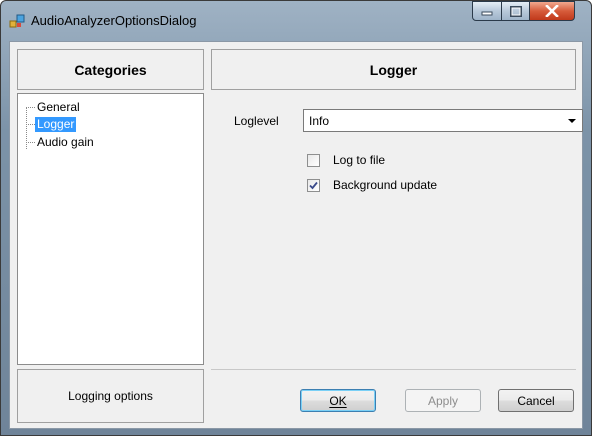 The image size is (592, 436). What do you see at coordinates (385, 185) in the screenshot?
I see `background-update-label: Background update` at bounding box center [385, 185].